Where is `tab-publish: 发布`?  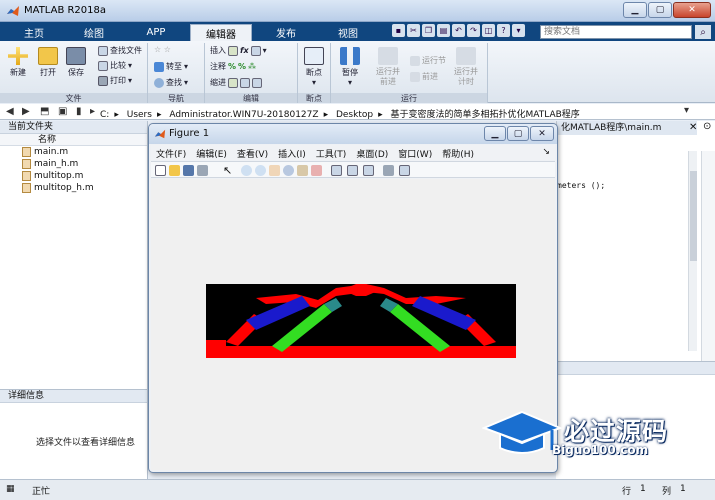
tab-publish: 发布 is located at coordinates (286, 32).